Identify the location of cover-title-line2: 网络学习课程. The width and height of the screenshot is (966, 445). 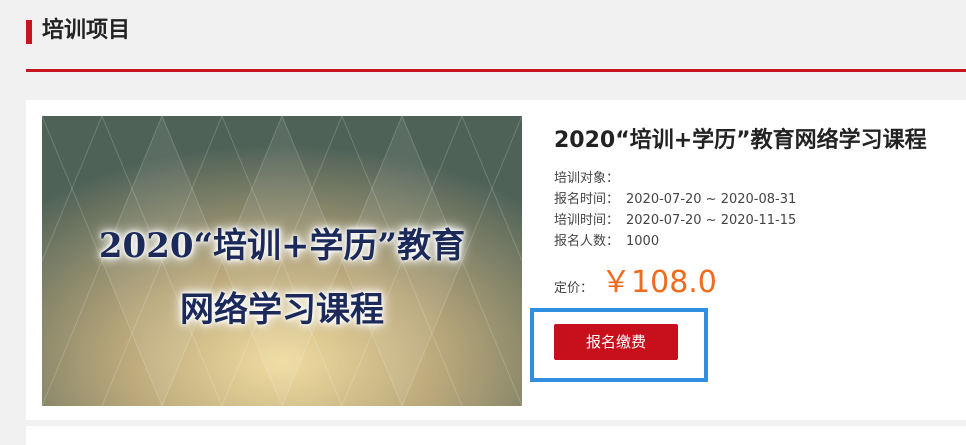
(282, 310).